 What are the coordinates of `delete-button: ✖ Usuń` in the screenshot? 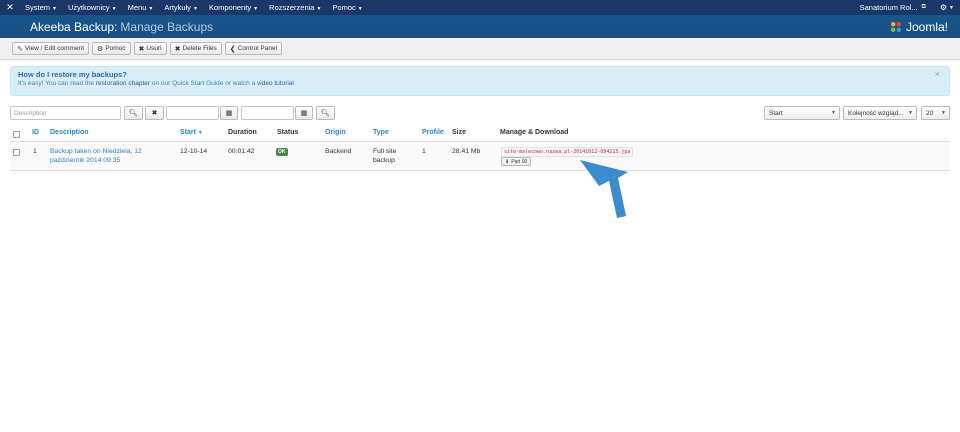 It's located at (150, 48).